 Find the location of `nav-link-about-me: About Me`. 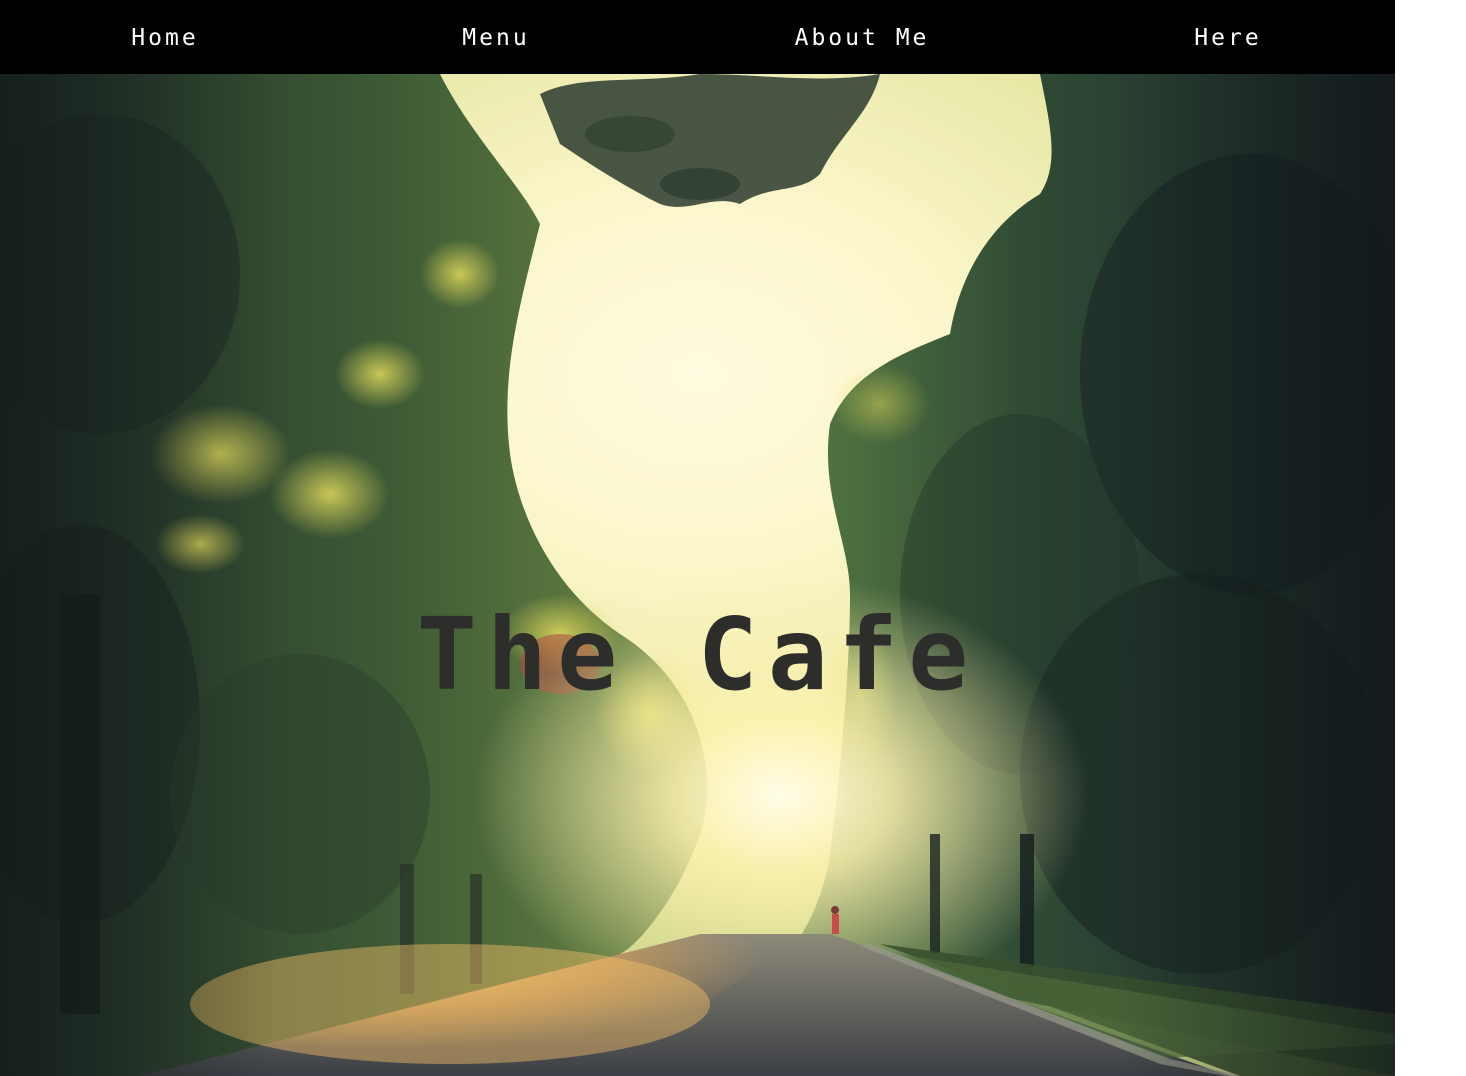

nav-link-about-me: About Me is located at coordinates (862, 37).